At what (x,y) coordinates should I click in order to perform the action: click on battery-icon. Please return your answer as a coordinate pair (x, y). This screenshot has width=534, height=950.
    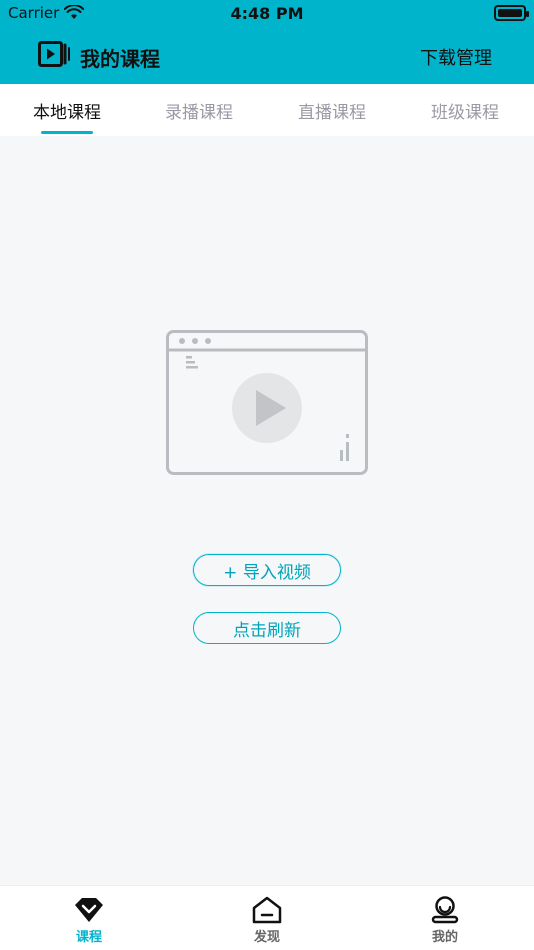
    Looking at the image, I should click on (511, 13).